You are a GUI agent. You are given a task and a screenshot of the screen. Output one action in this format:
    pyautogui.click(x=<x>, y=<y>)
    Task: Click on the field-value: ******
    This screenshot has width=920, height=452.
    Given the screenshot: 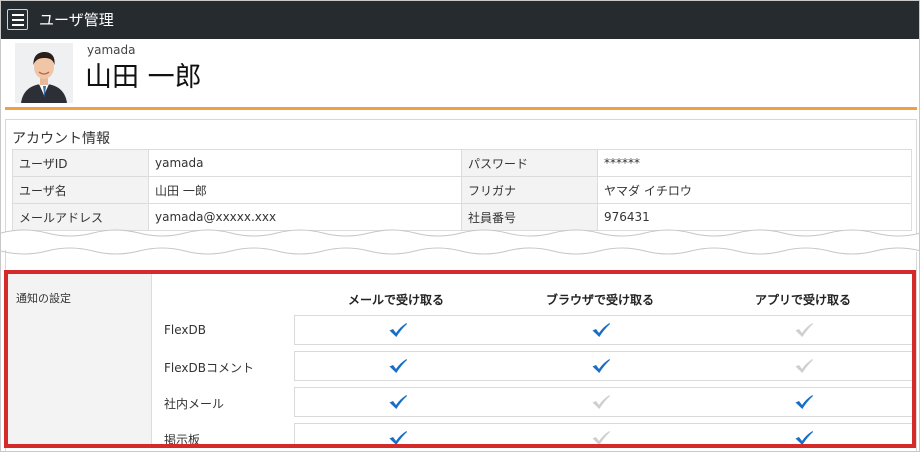 What is the action you would take?
    pyautogui.click(x=754, y=163)
    